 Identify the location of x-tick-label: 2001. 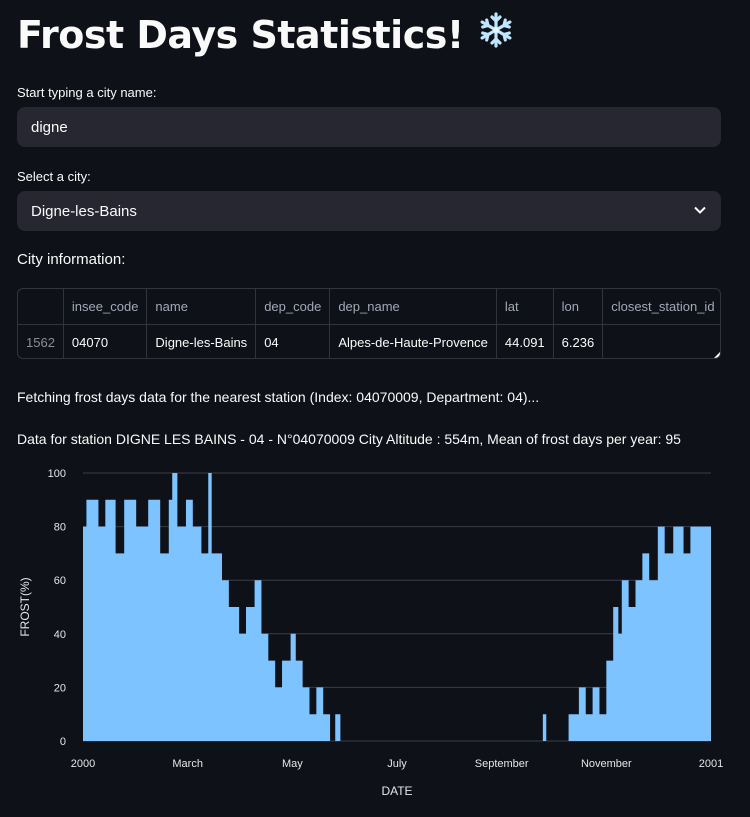
(711, 764).